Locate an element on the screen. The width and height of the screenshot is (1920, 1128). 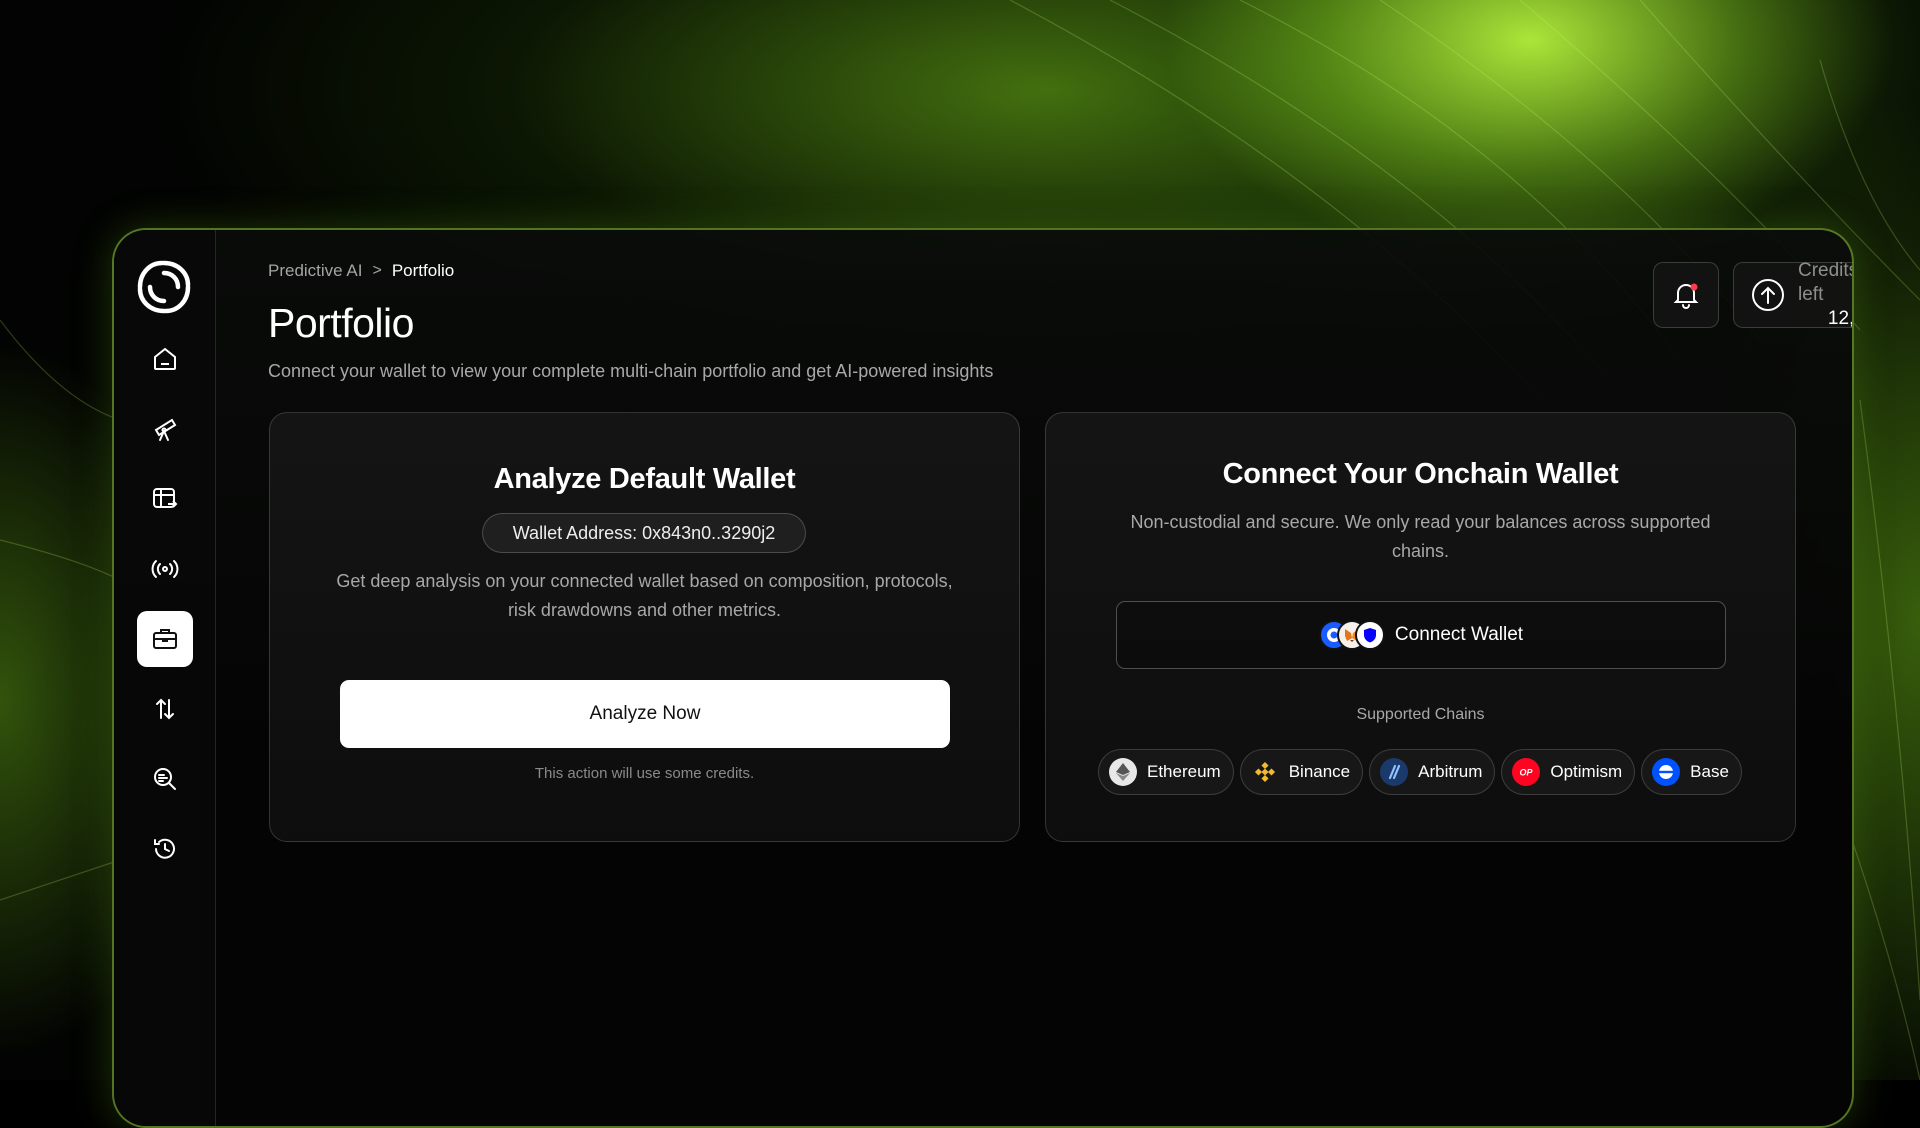
sidebar-item-markets is located at coordinates (165, 499).